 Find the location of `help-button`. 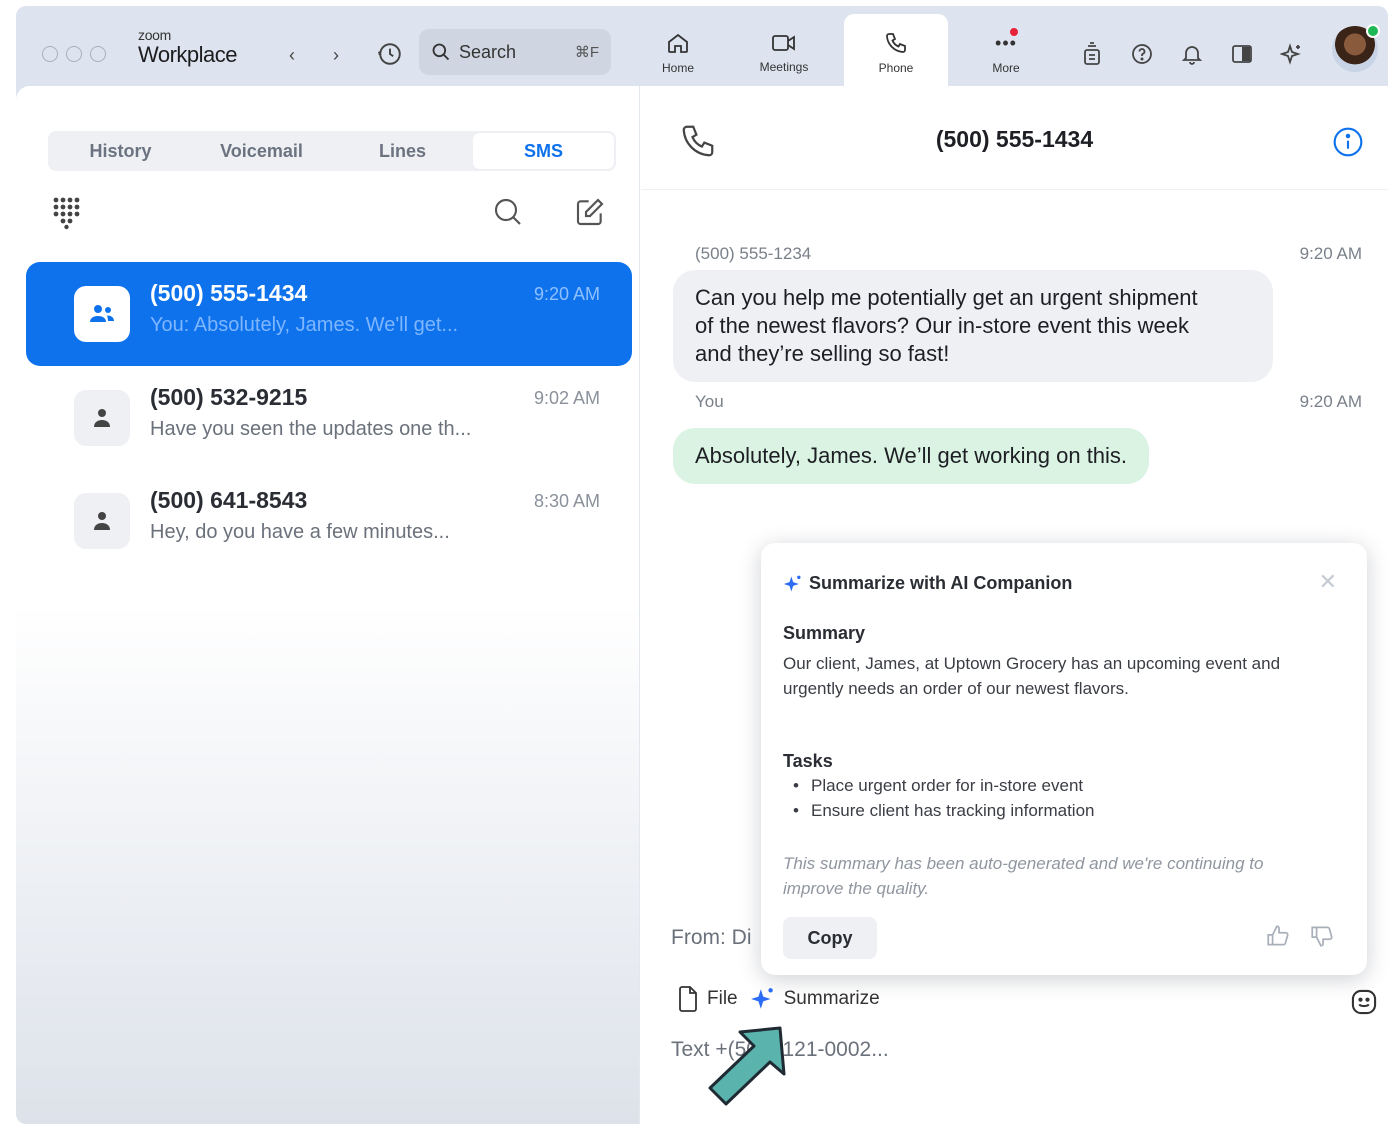

help-button is located at coordinates (1142, 54).